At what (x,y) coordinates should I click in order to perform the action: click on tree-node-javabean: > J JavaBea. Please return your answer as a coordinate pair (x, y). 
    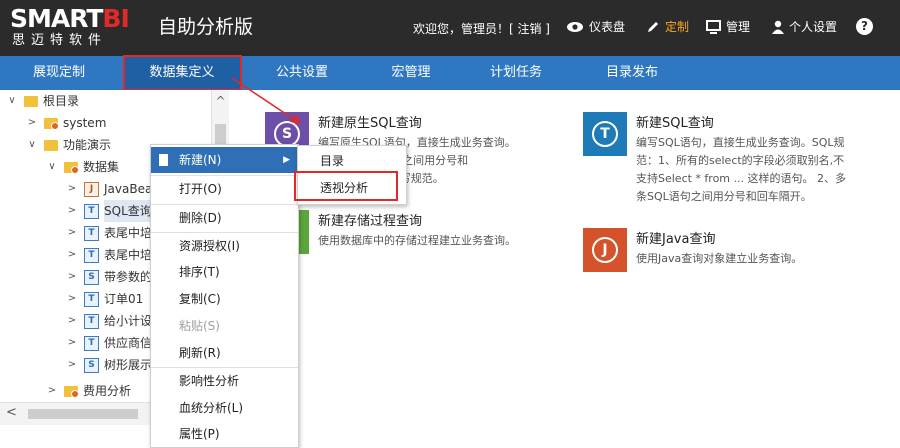
    Looking at the image, I should click on (109, 189).